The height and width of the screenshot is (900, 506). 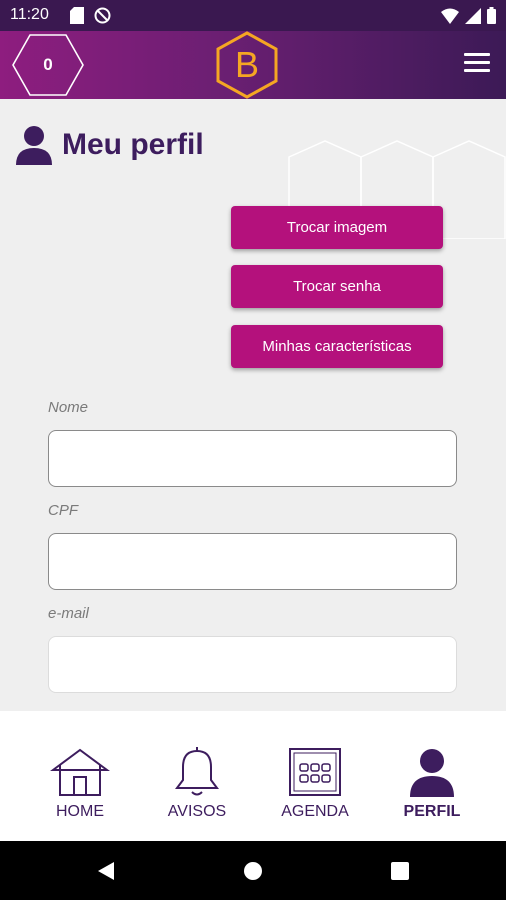 I want to click on app-logo: B, so click(x=247, y=65).